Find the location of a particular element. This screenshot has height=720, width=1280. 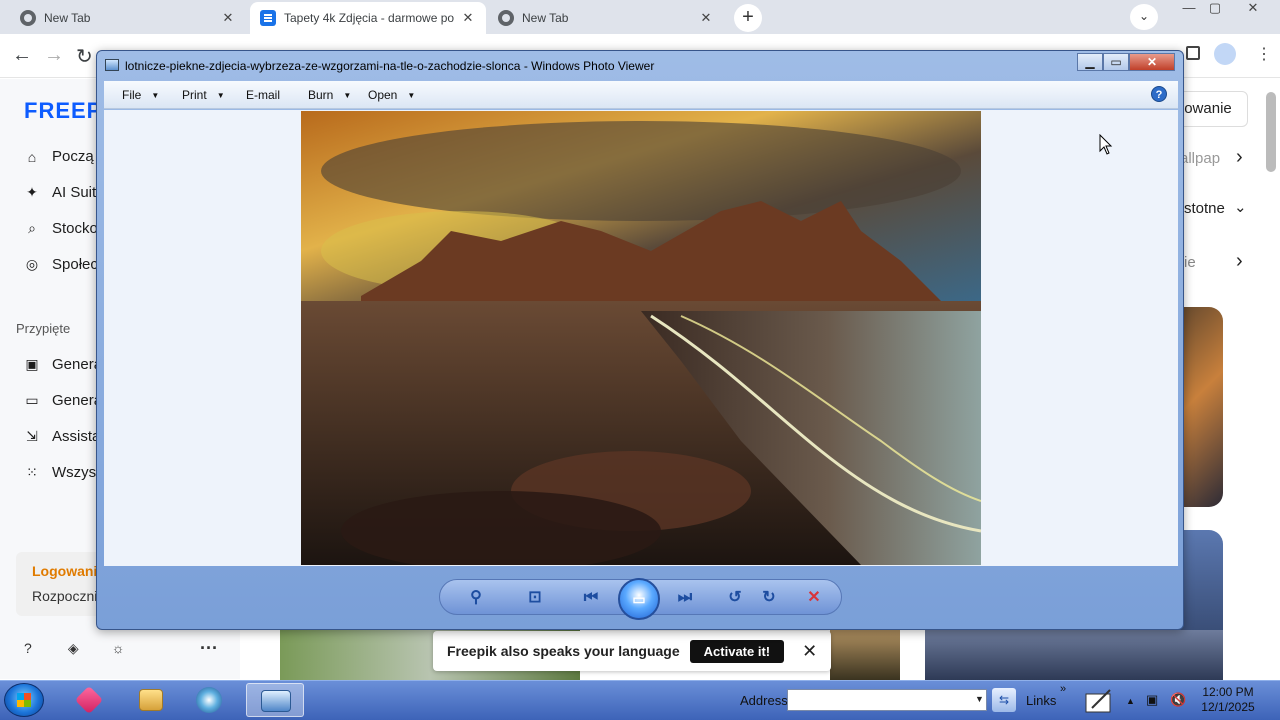

tab-label: Tapety 4k Zdjęcia - darmowe po is located at coordinates (369, 18).